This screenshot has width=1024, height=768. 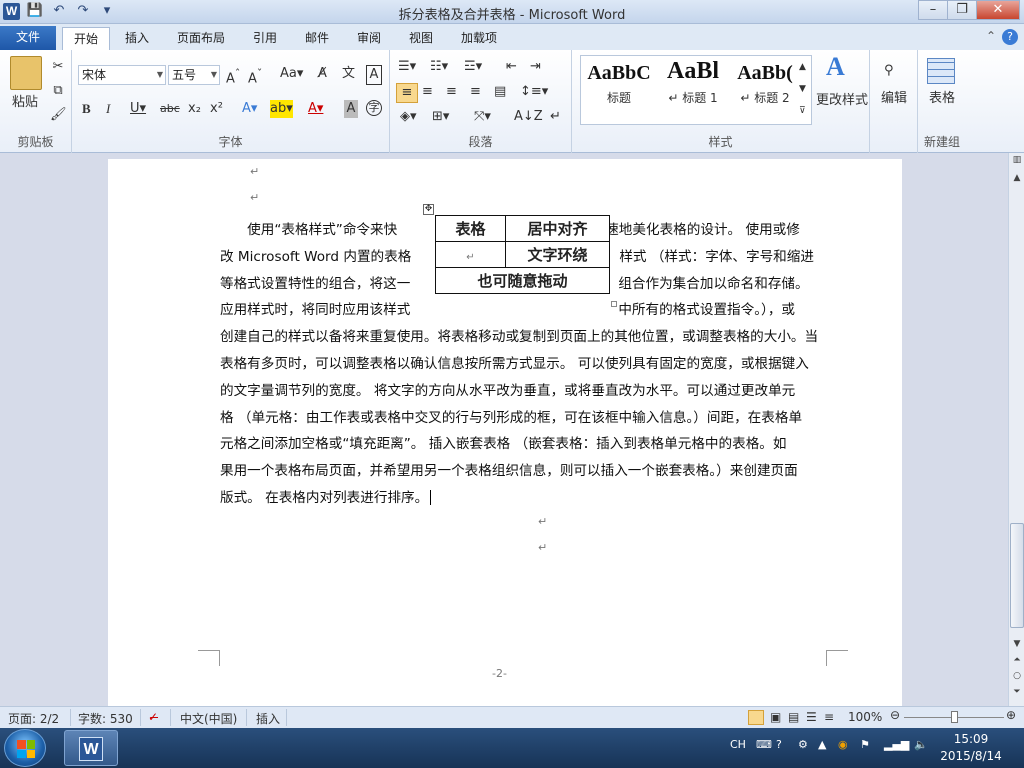 I want to click on tab-file: 文件, so click(x=28, y=38).